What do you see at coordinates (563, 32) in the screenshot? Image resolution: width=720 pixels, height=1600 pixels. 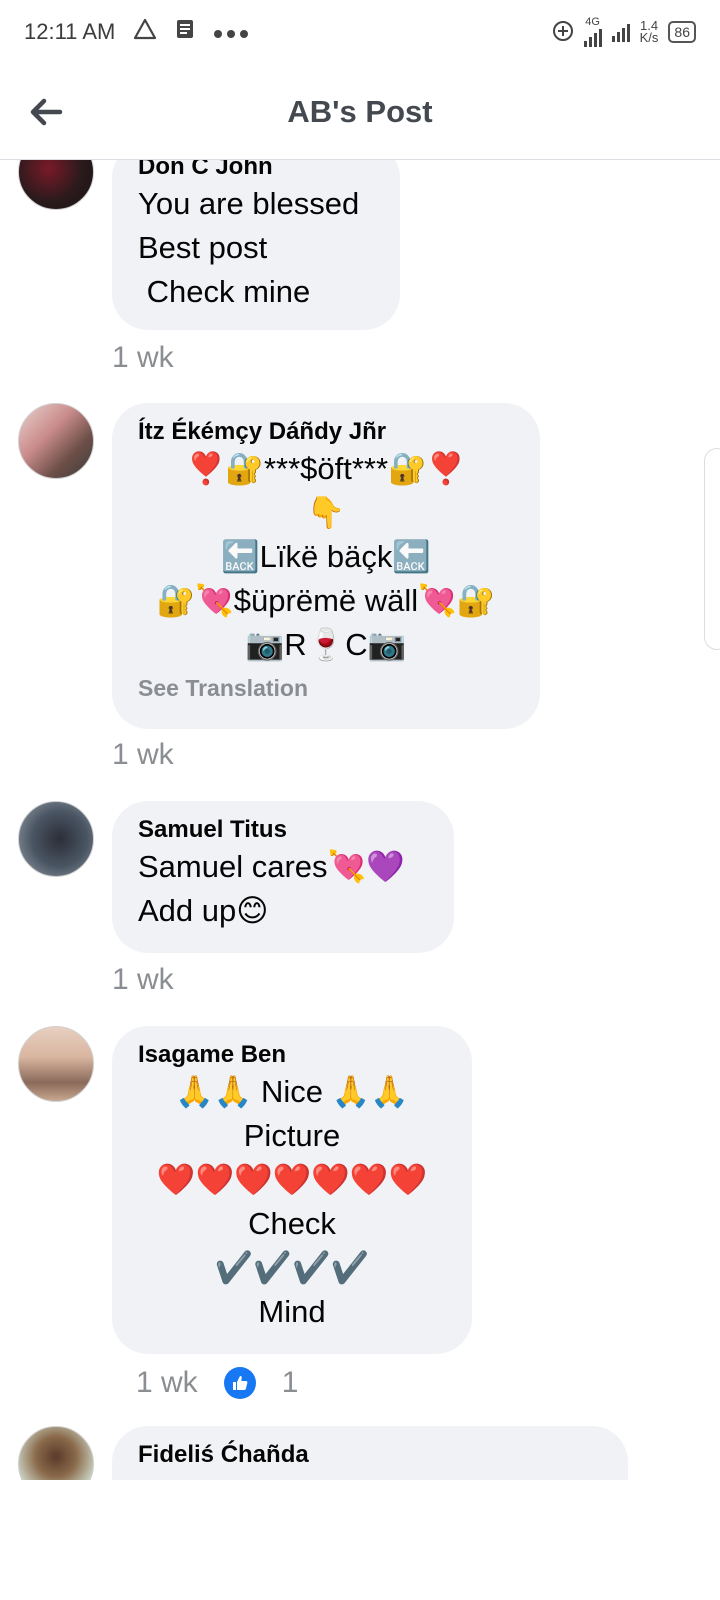 I see `data-saver-icon` at bounding box center [563, 32].